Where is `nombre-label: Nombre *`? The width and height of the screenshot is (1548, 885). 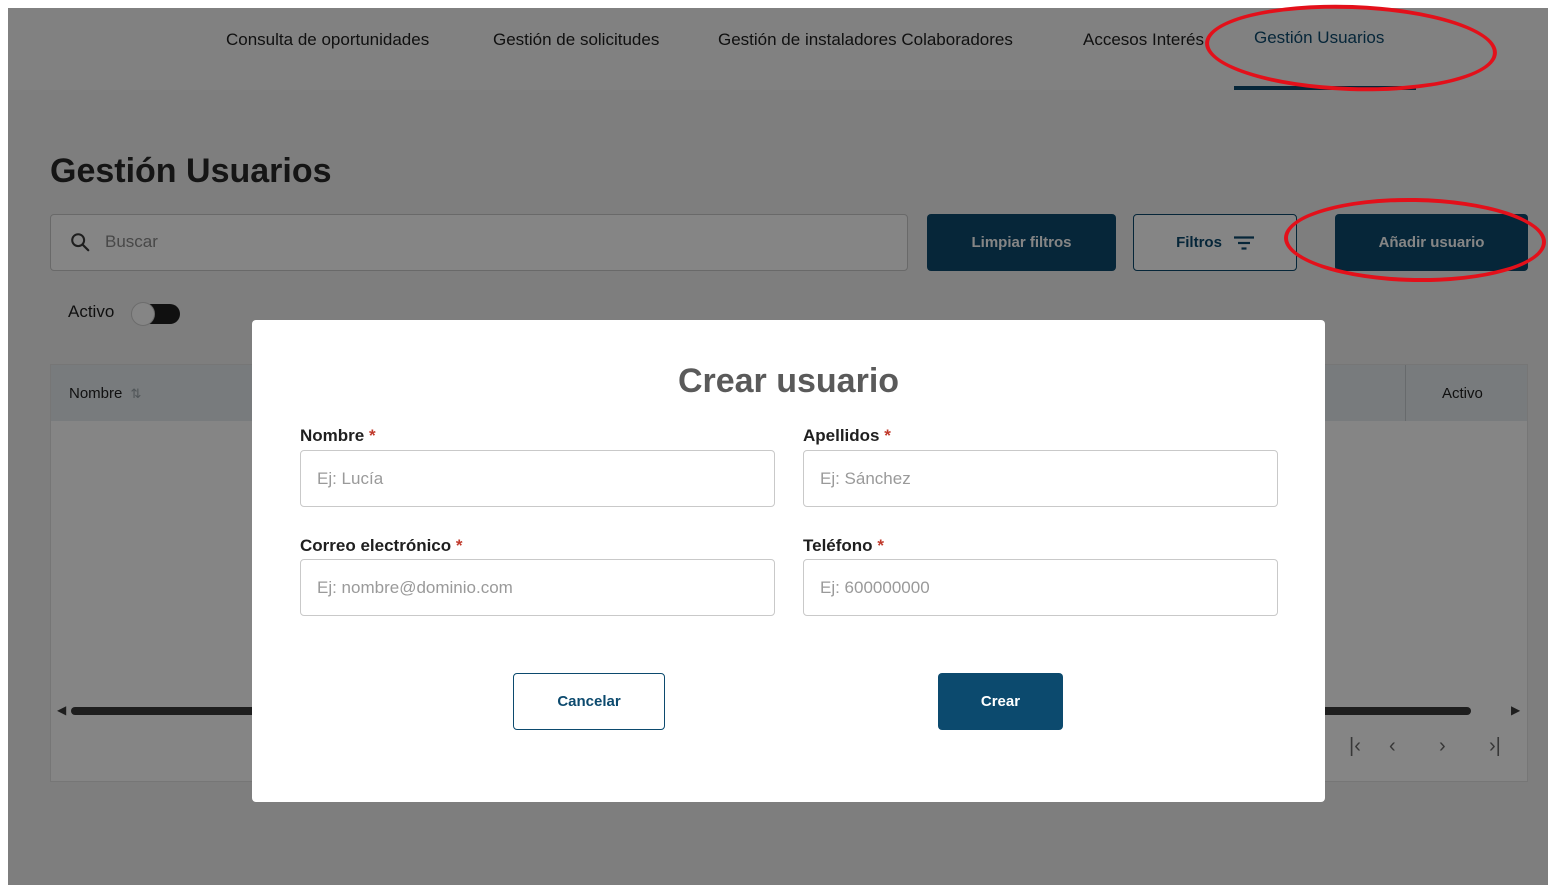 nombre-label: Nombre * is located at coordinates (338, 435).